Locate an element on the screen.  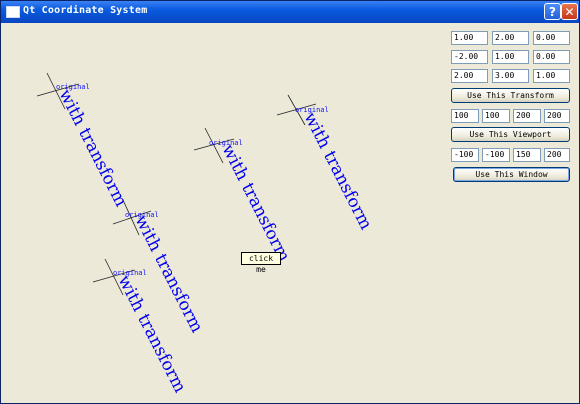
viewport-x-field: 100 is located at coordinates (465, 116).